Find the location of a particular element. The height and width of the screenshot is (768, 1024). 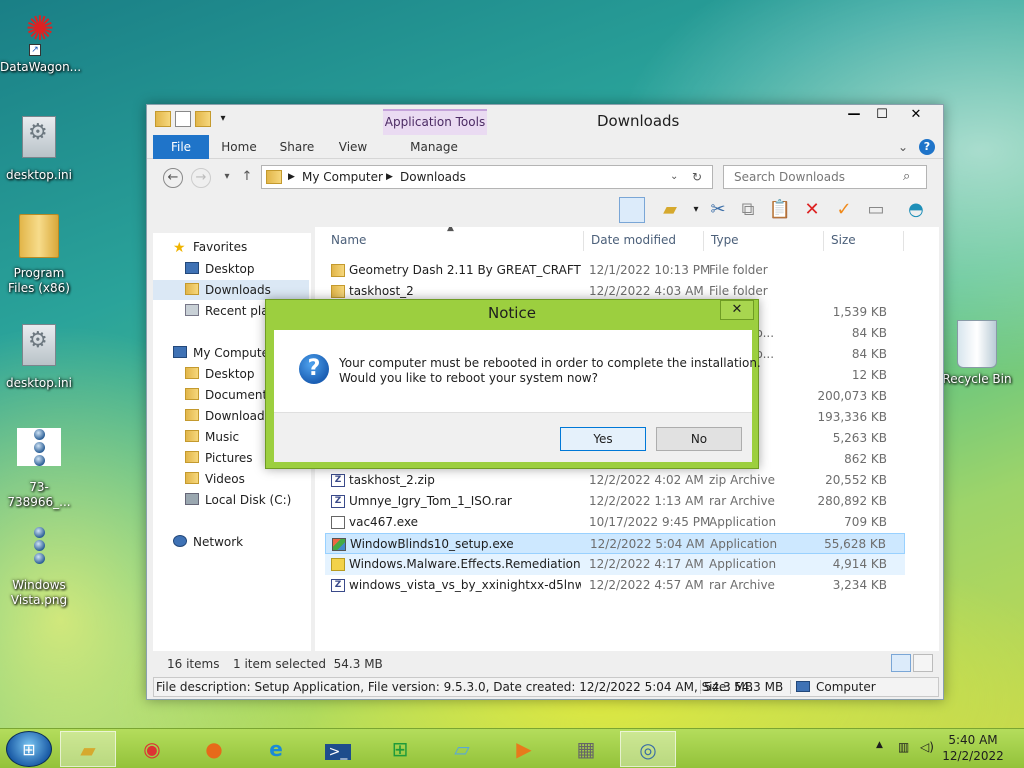

desktop-icon-desktop-ini-2: desktop.ini is located at coordinates (39, 357).